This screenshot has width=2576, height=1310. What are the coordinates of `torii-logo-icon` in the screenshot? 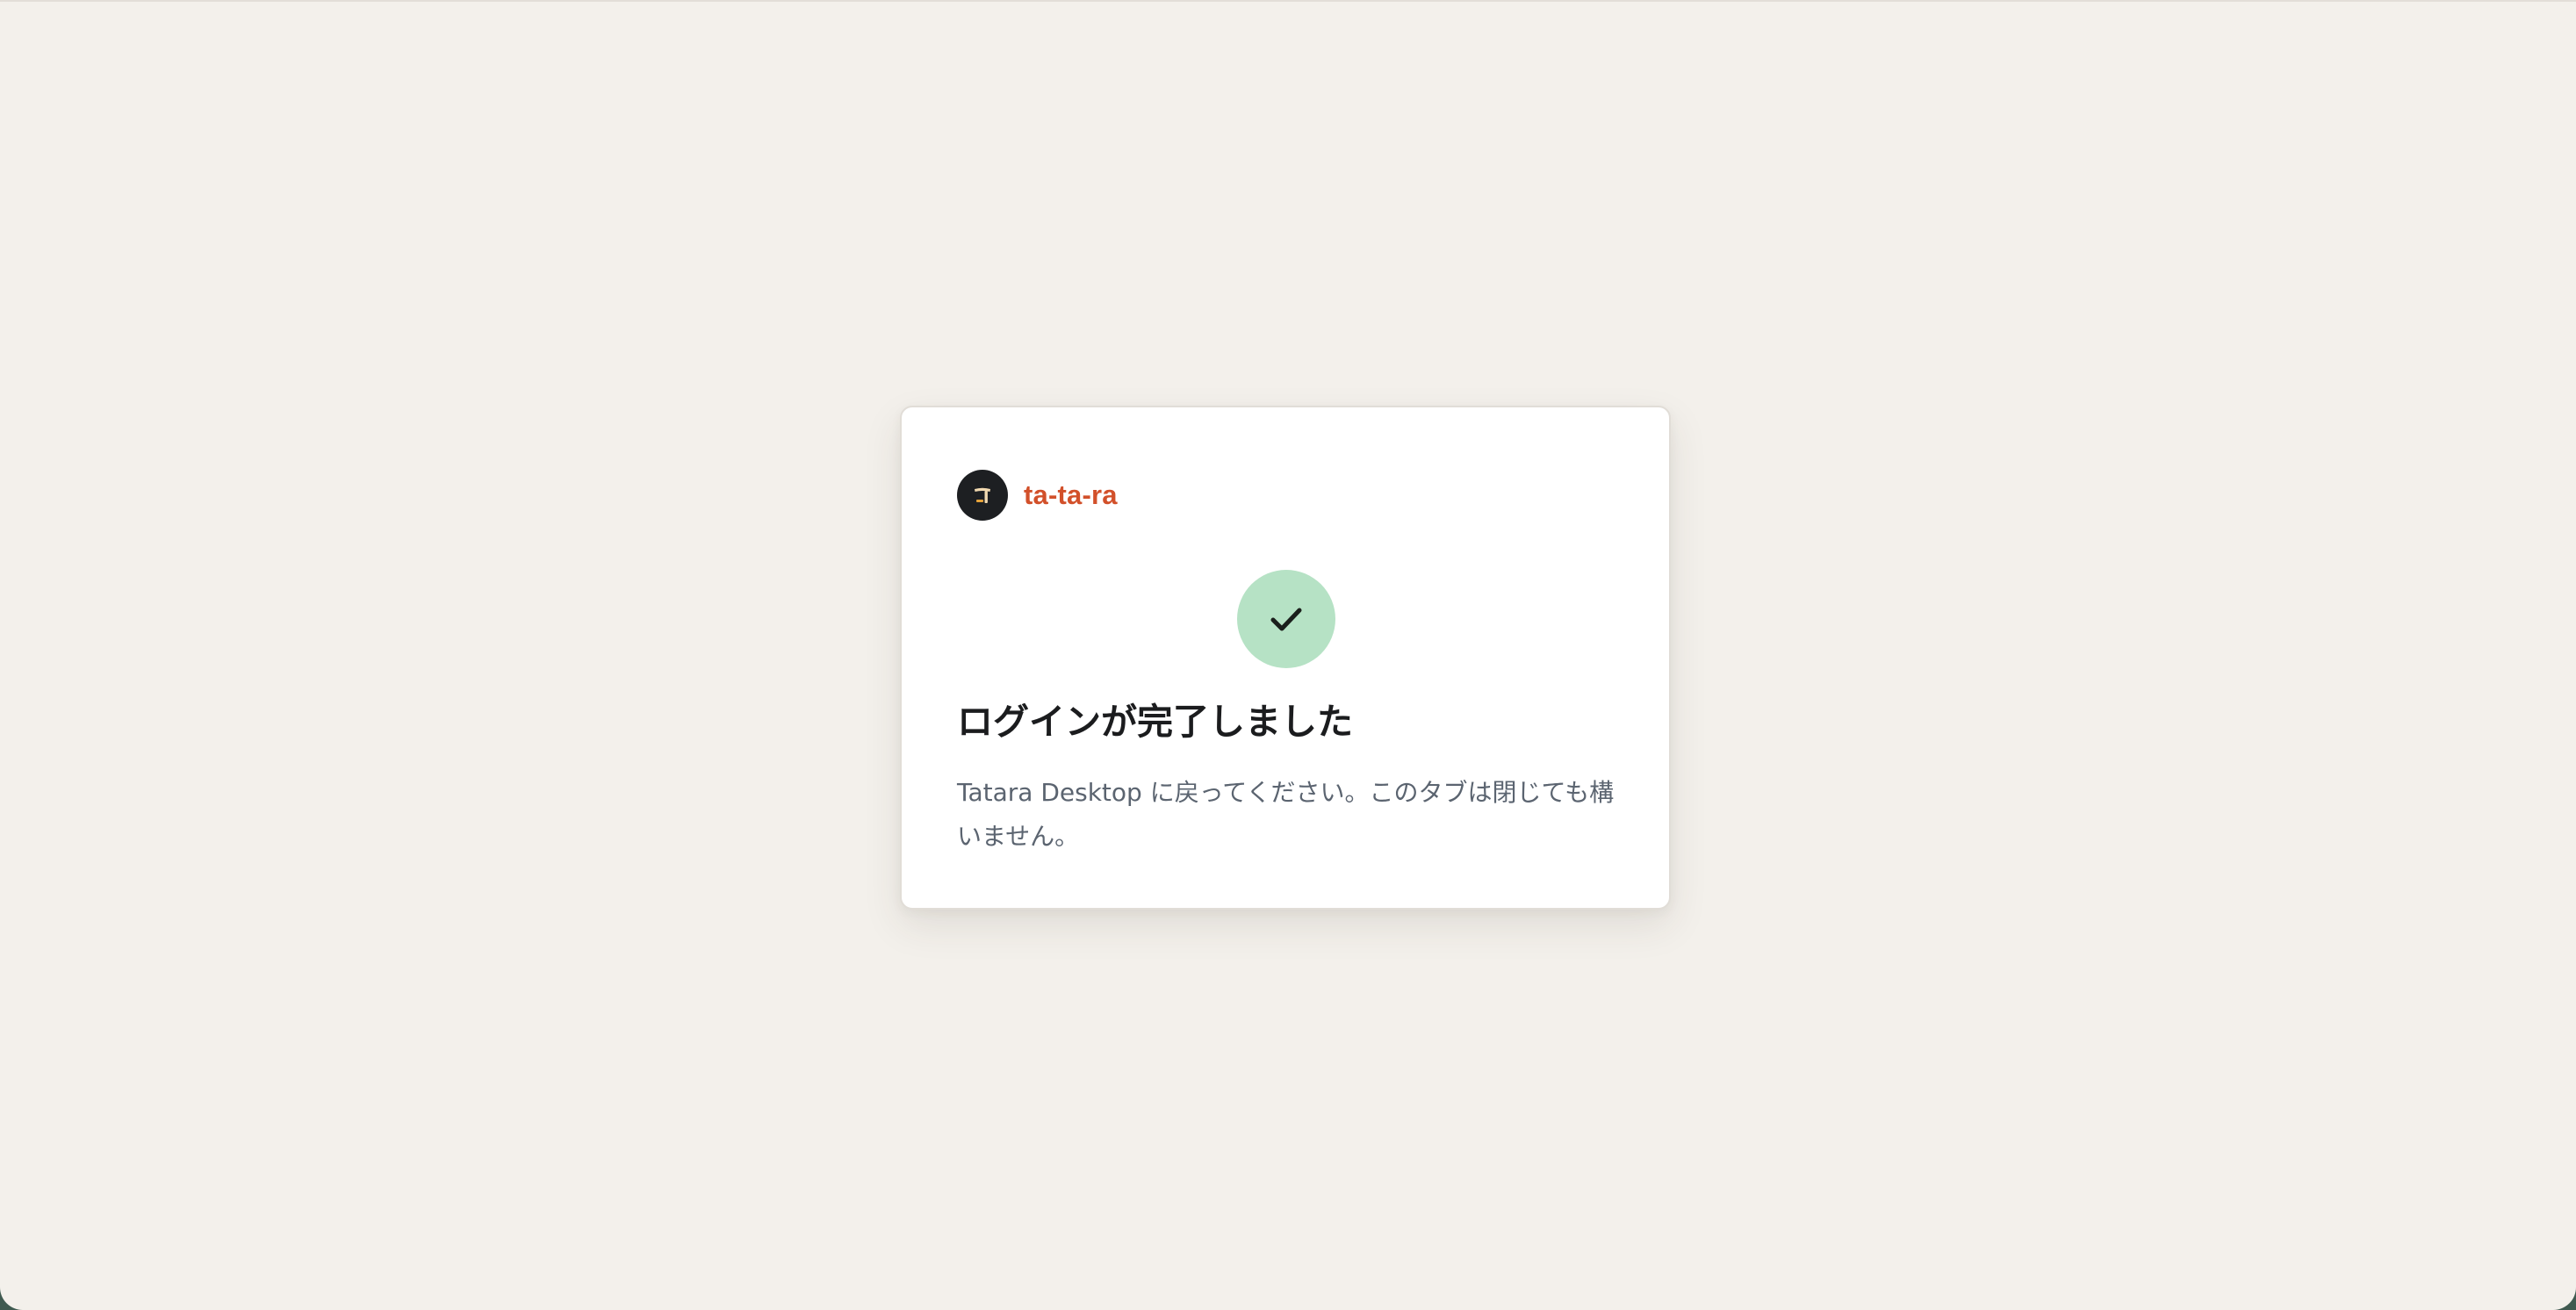 It's located at (982, 496).